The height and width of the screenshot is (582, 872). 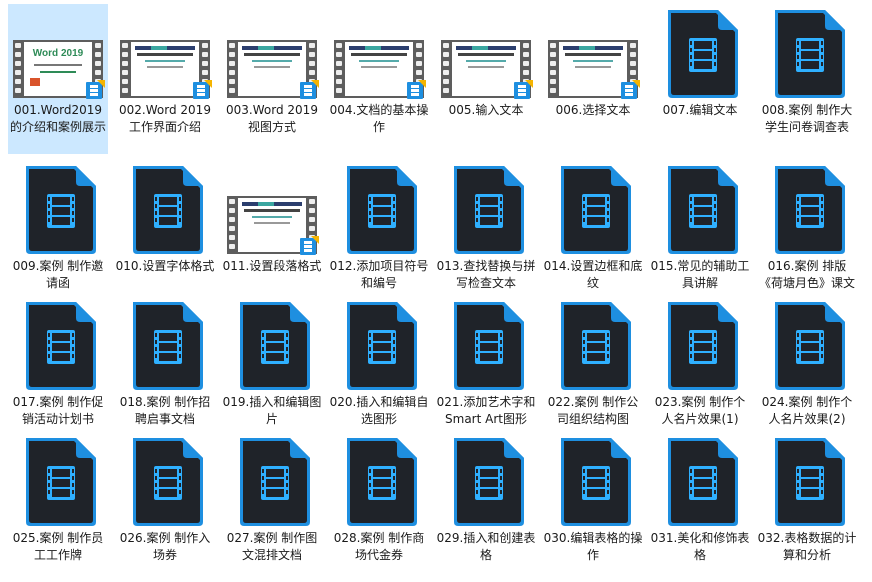 I want to click on file-name-label: 009.案例 制作邀请函, so click(x=58, y=274).